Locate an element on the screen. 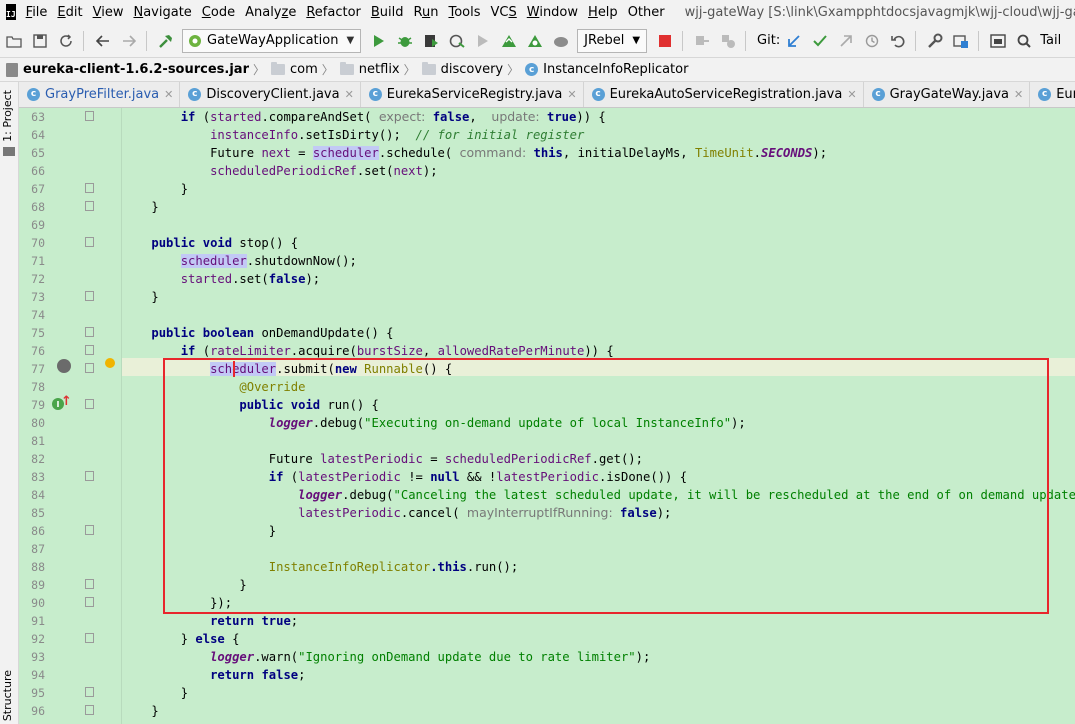 This screenshot has width=1075, height=724. tab-label: EurekaDiscoveryCli is located at coordinates (1065, 94).